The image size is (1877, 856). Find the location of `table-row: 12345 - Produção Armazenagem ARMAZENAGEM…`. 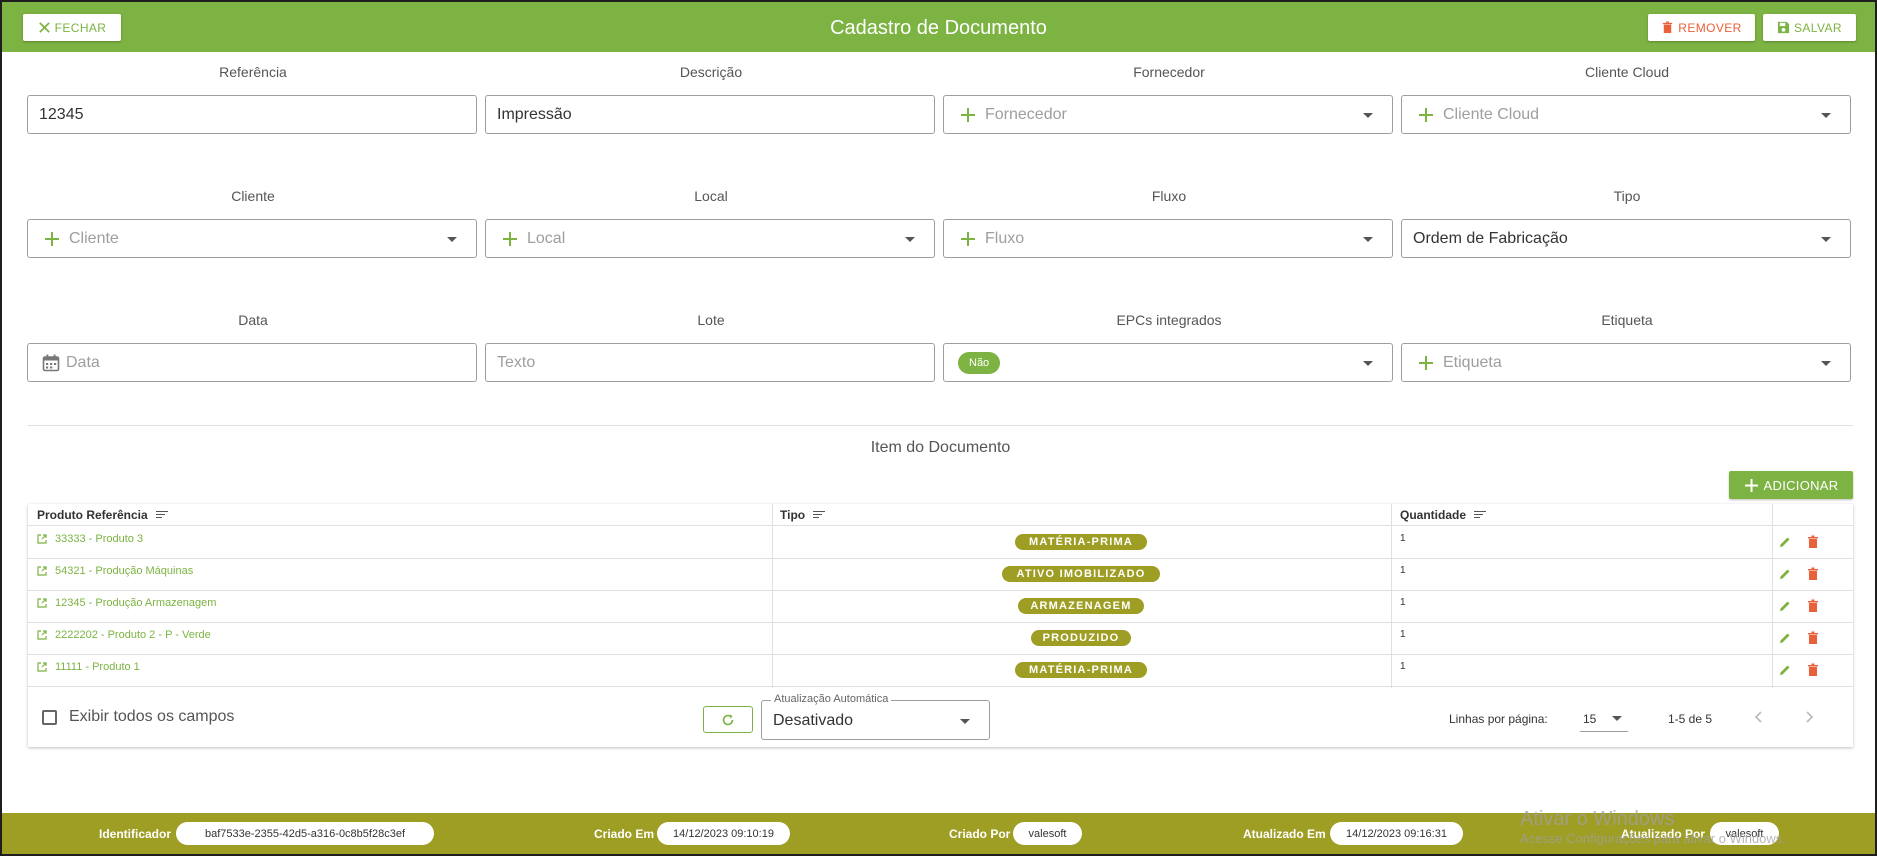

table-row: 12345 - Produção Armazenagem ARMAZENAGEM… is located at coordinates (940, 607).